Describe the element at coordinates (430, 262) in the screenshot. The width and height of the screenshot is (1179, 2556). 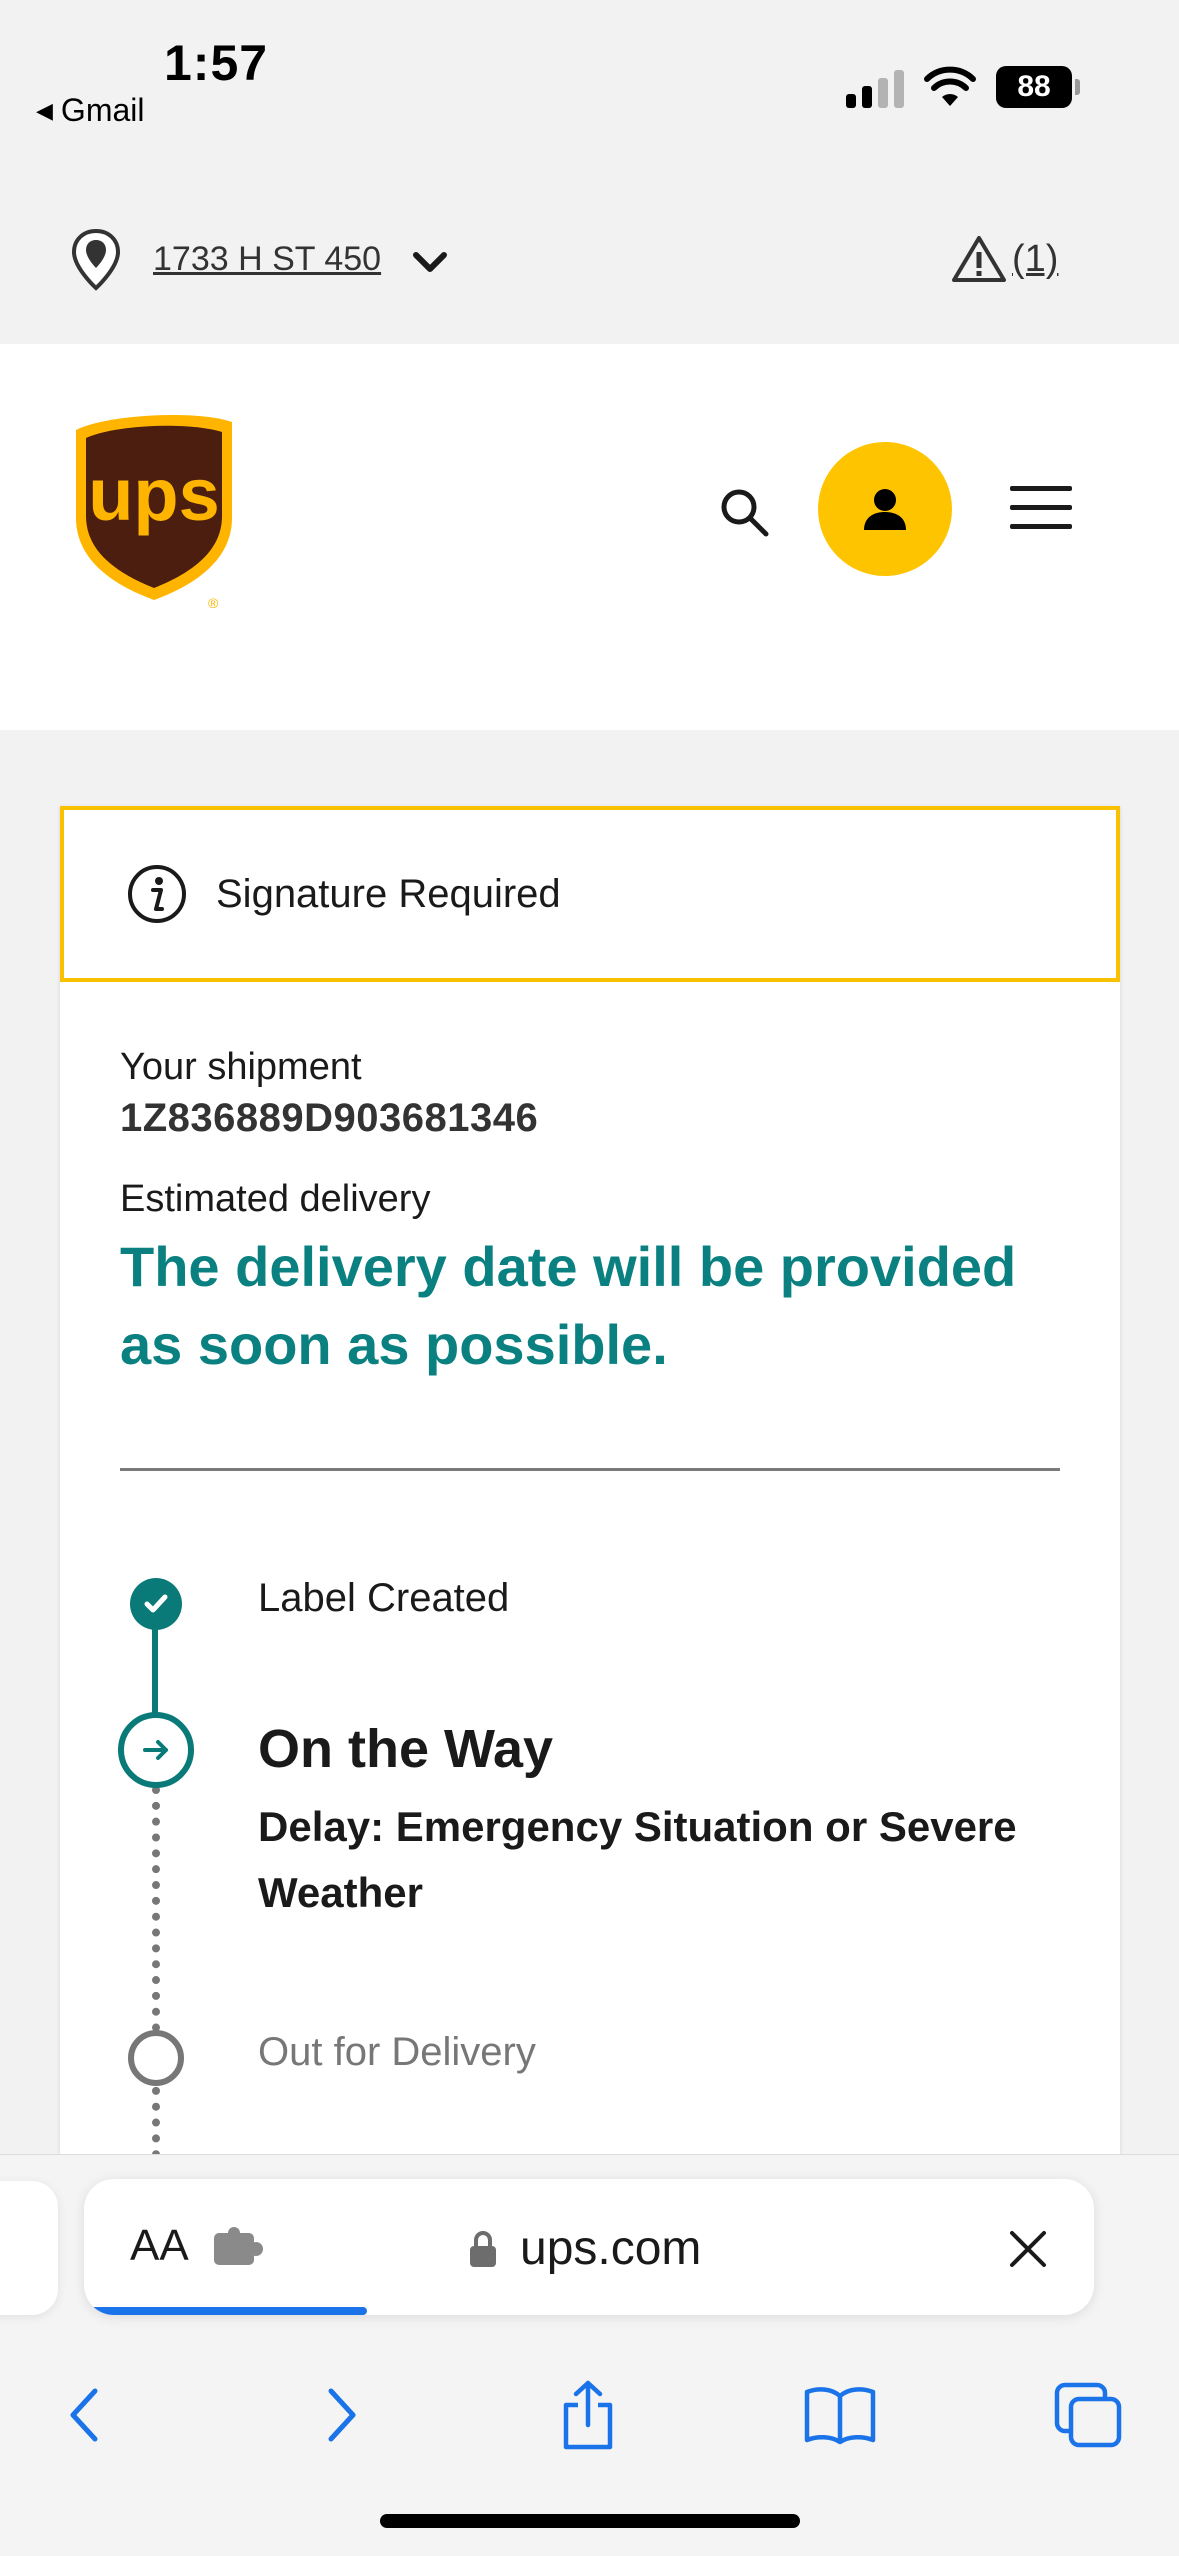
I see `chevron-down-icon` at that location.